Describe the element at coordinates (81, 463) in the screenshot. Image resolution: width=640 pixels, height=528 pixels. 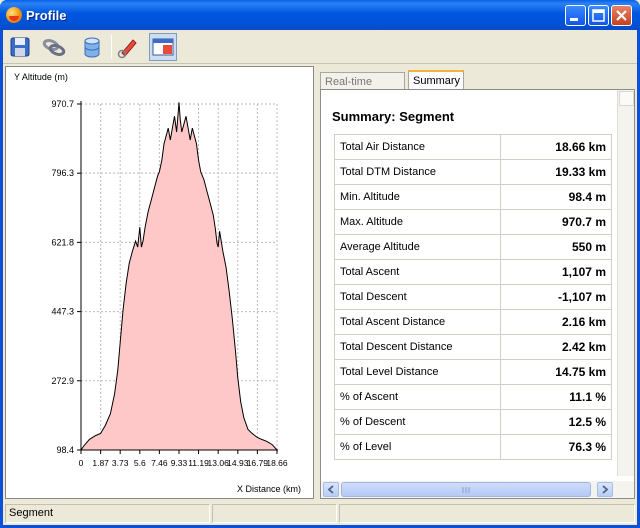
I see `x-tick-label: 0` at that location.